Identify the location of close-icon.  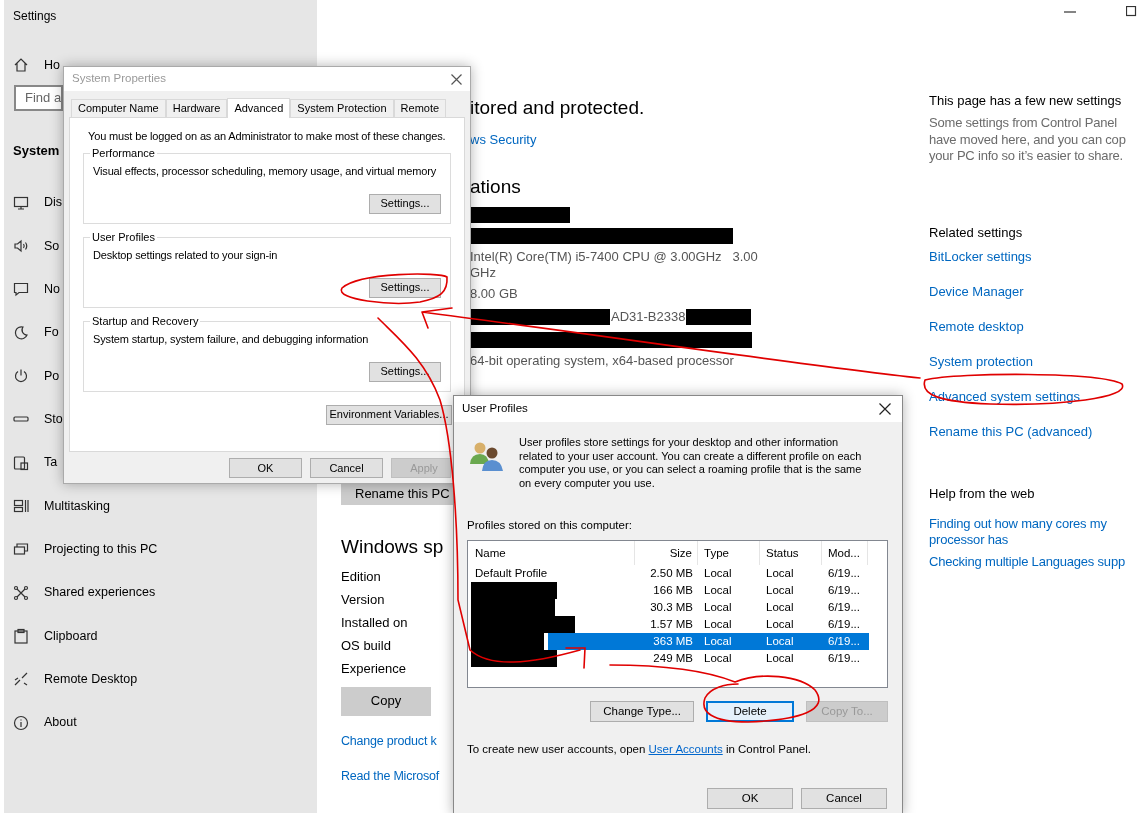
(885, 409).